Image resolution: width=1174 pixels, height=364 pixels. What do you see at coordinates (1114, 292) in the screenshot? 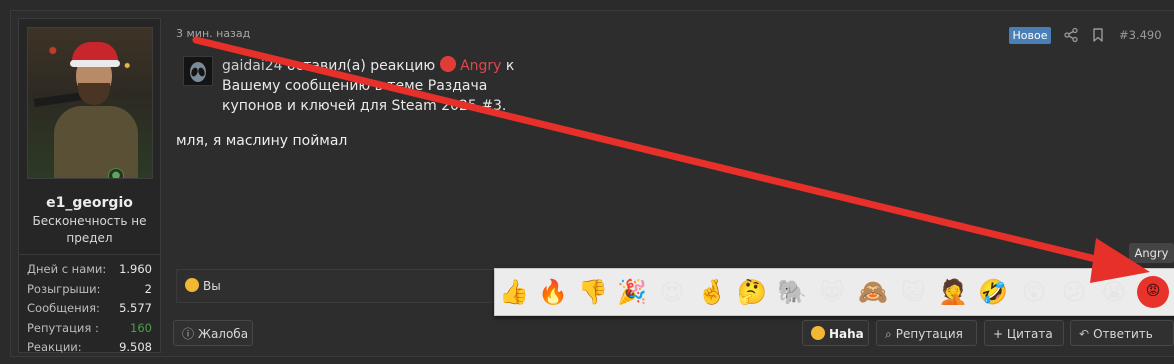
I see `crying-icon: 😭` at bounding box center [1114, 292].